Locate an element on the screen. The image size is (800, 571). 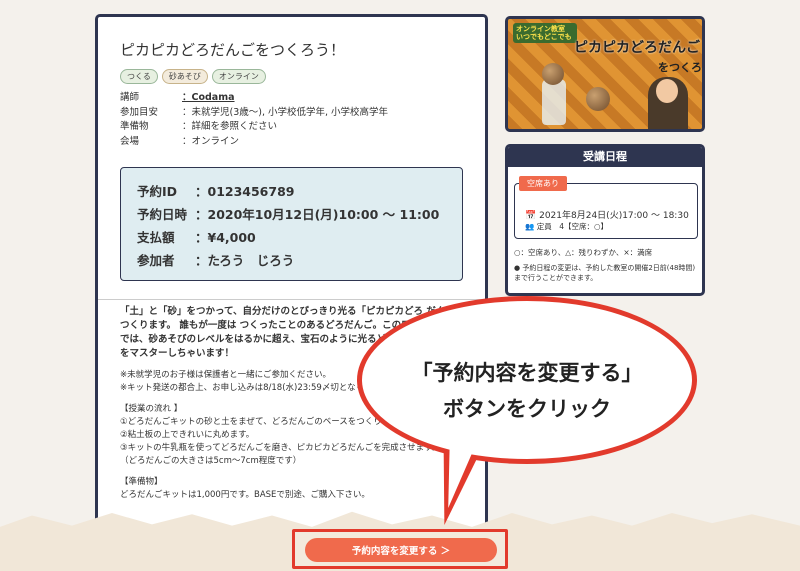
teacher-face is located at coordinates (667, 91).